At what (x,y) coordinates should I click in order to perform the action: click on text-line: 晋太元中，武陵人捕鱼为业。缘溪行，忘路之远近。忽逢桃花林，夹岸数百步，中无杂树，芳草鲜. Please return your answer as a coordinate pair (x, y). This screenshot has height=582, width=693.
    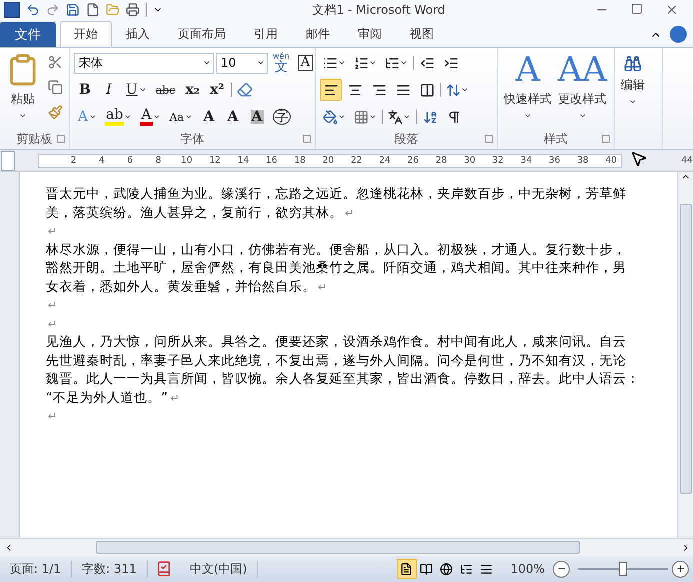
    Looking at the image, I should click on (336, 194).